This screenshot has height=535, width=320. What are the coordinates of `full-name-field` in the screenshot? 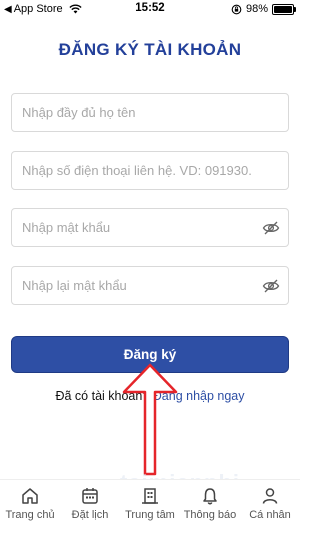 It's located at (150, 112).